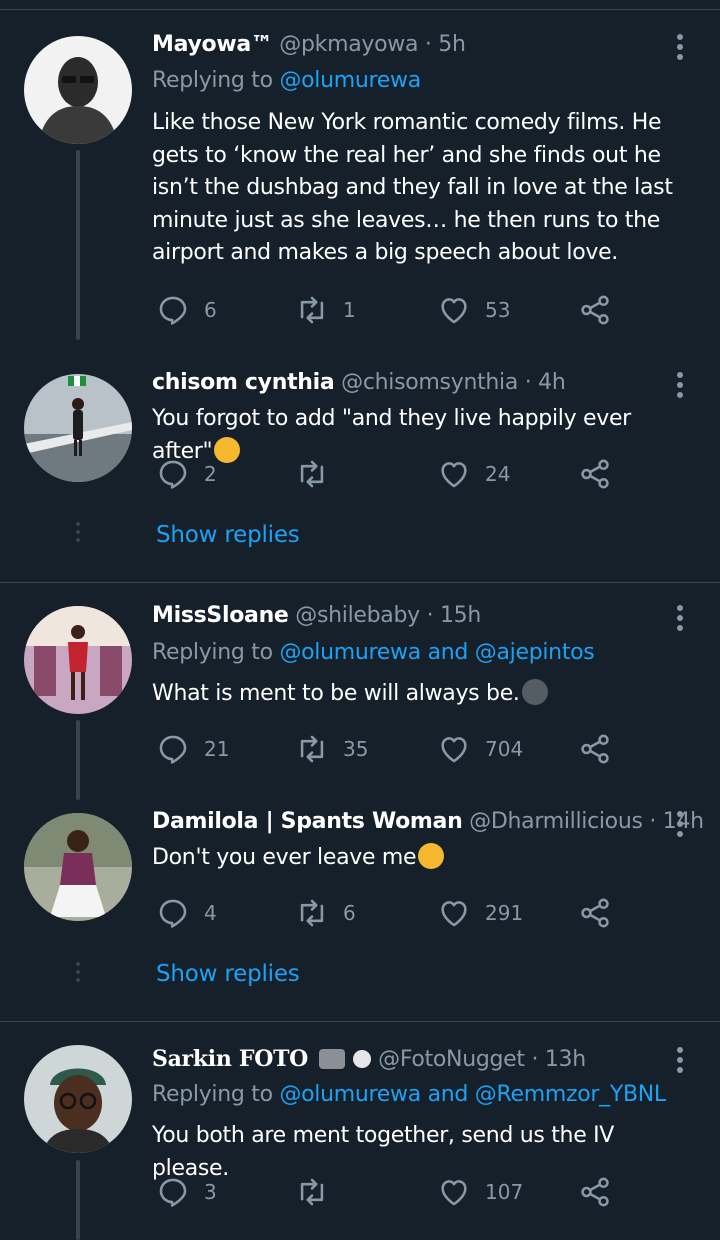  Describe the element at coordinates (498, 474) in the screenshot. I see `like-count: 24` at that location.